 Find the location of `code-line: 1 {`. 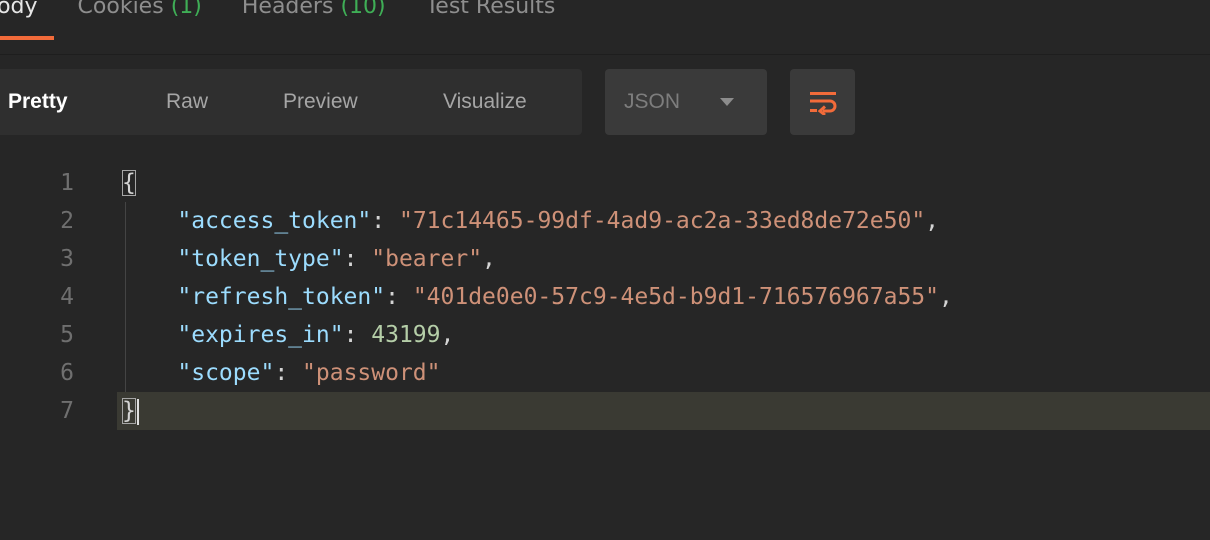

code-line: 1 { is located at coordinates (605, 183).